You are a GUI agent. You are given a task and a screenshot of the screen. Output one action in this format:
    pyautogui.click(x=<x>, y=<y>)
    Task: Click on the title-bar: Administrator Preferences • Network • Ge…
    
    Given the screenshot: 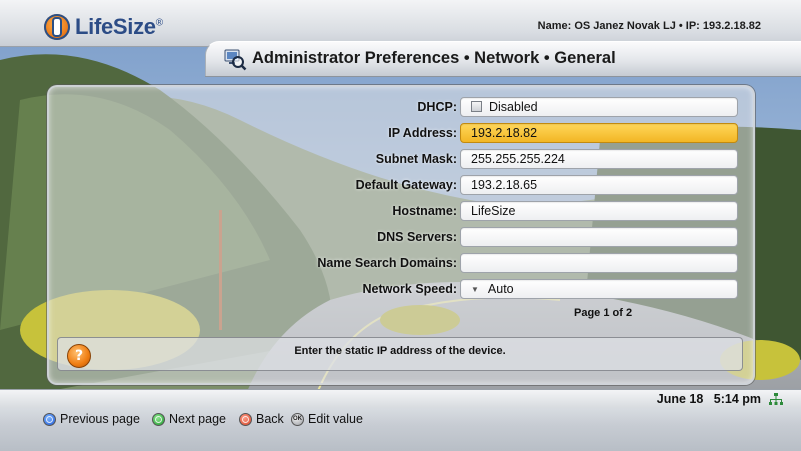 What is the action you would take?
    pyautogui.click(x=503, y=58)
    